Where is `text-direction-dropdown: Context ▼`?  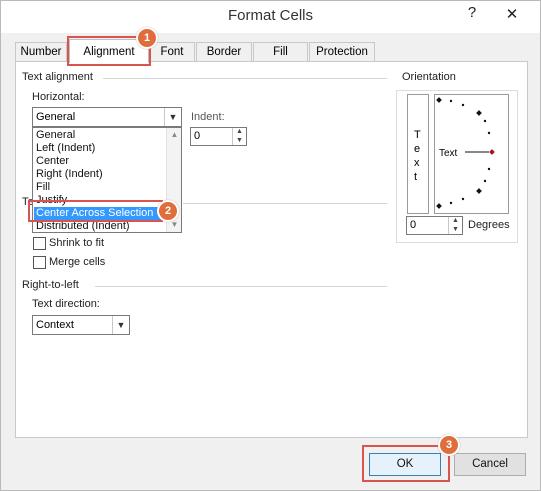 text-direction-dropdown: Context ▼ is located at coordinates (81, 325).